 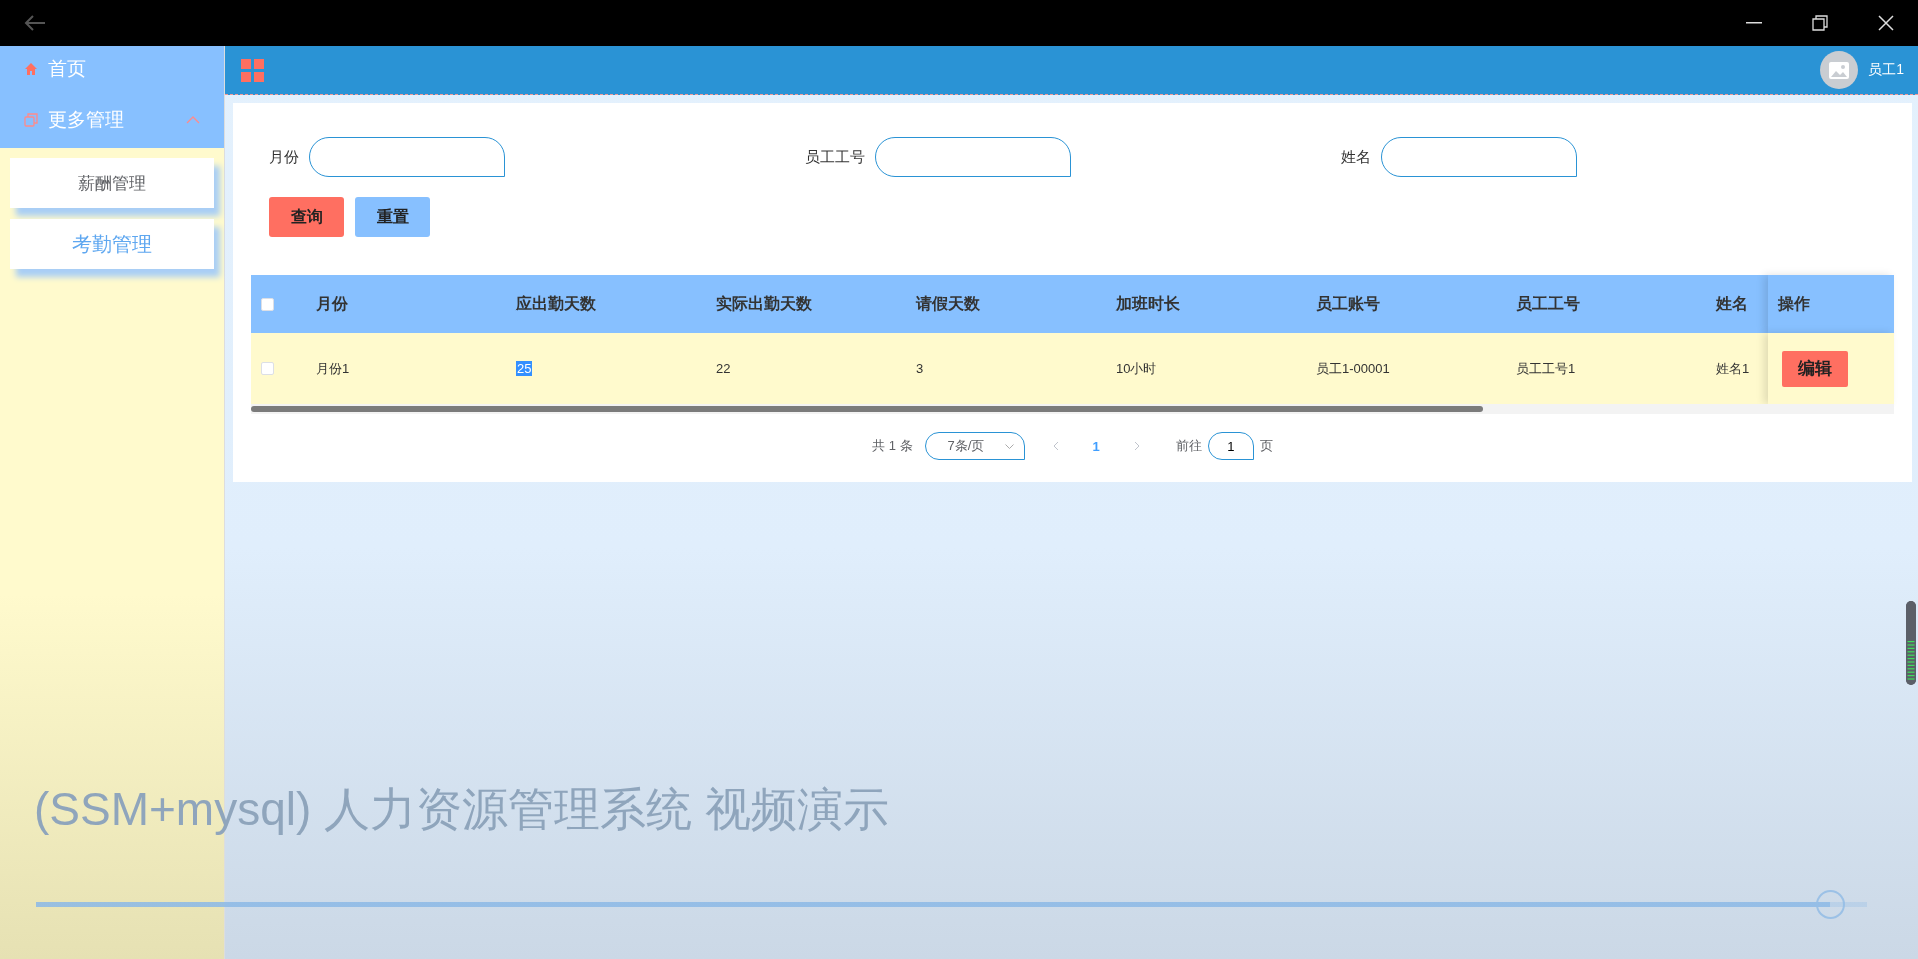 What do you see at coordinates (1188, 446) in the screenshot?
I see `goto-label: 前往` at bounding box center [1188, 446].